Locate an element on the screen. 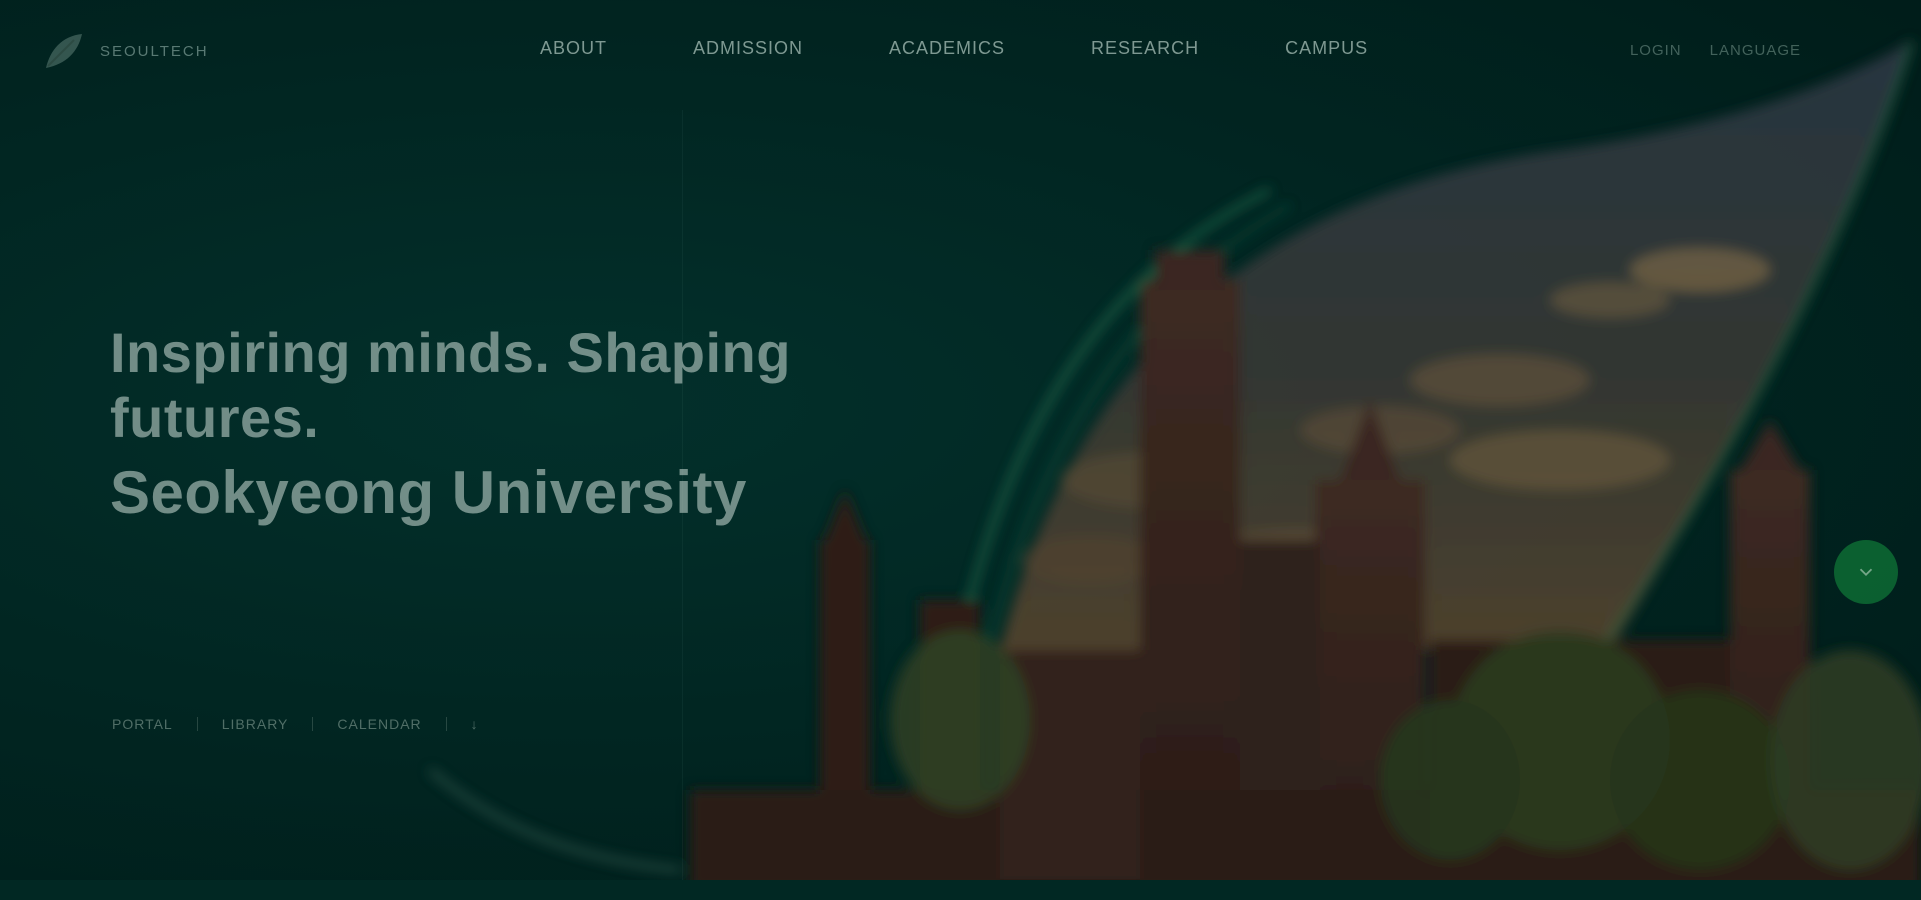 The image size is (1921, 900). hero-tagline: Inspiring minds. Shaping futures. is located at coordinates (450, 385).